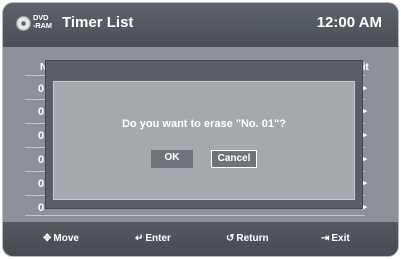 The width and height of the screenshot is (401, 259). I want to click on move-hint: ✥ Move, so click(61, 238).